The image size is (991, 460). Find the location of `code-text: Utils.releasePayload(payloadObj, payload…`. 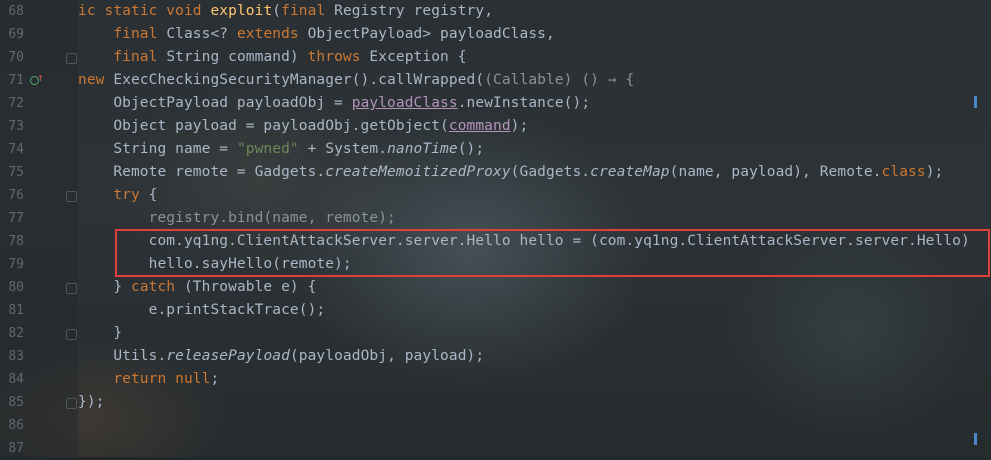

code-text: Utils.releasePayload(payloadObj, payload… is located at coordinates (281, 356).